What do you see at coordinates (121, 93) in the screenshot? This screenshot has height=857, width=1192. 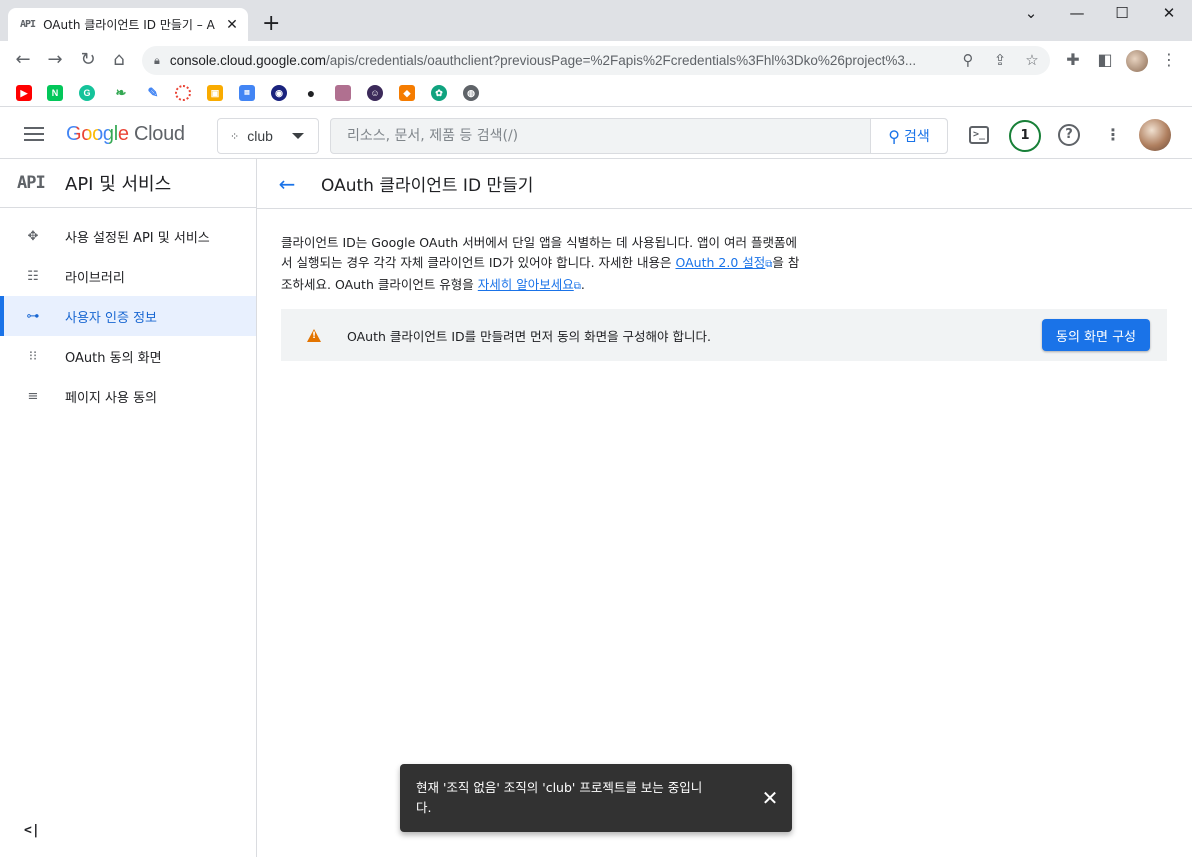 I see `leaf-icon: ❧` at bounding box center [121, 93].